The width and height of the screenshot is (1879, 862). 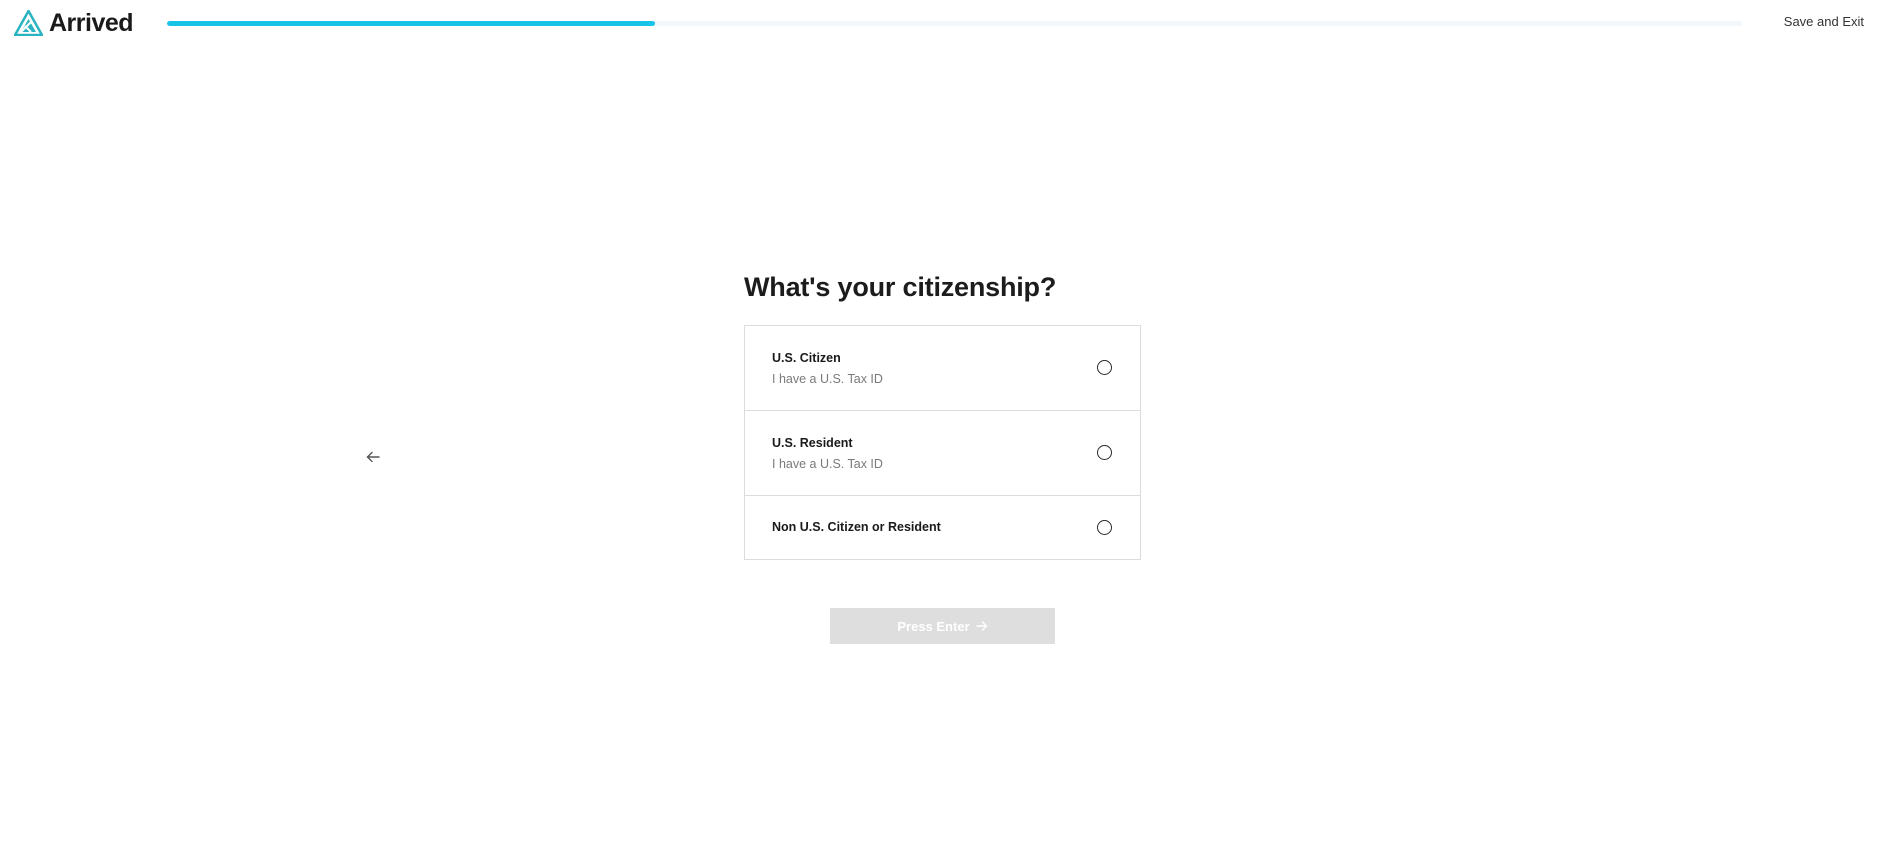 What do you see at coordinates (942, 453) in the screenshot?
I see `option-us-resident: U.S. Resident I have a U.S. Tax ID` at bounding box center [942, 453].